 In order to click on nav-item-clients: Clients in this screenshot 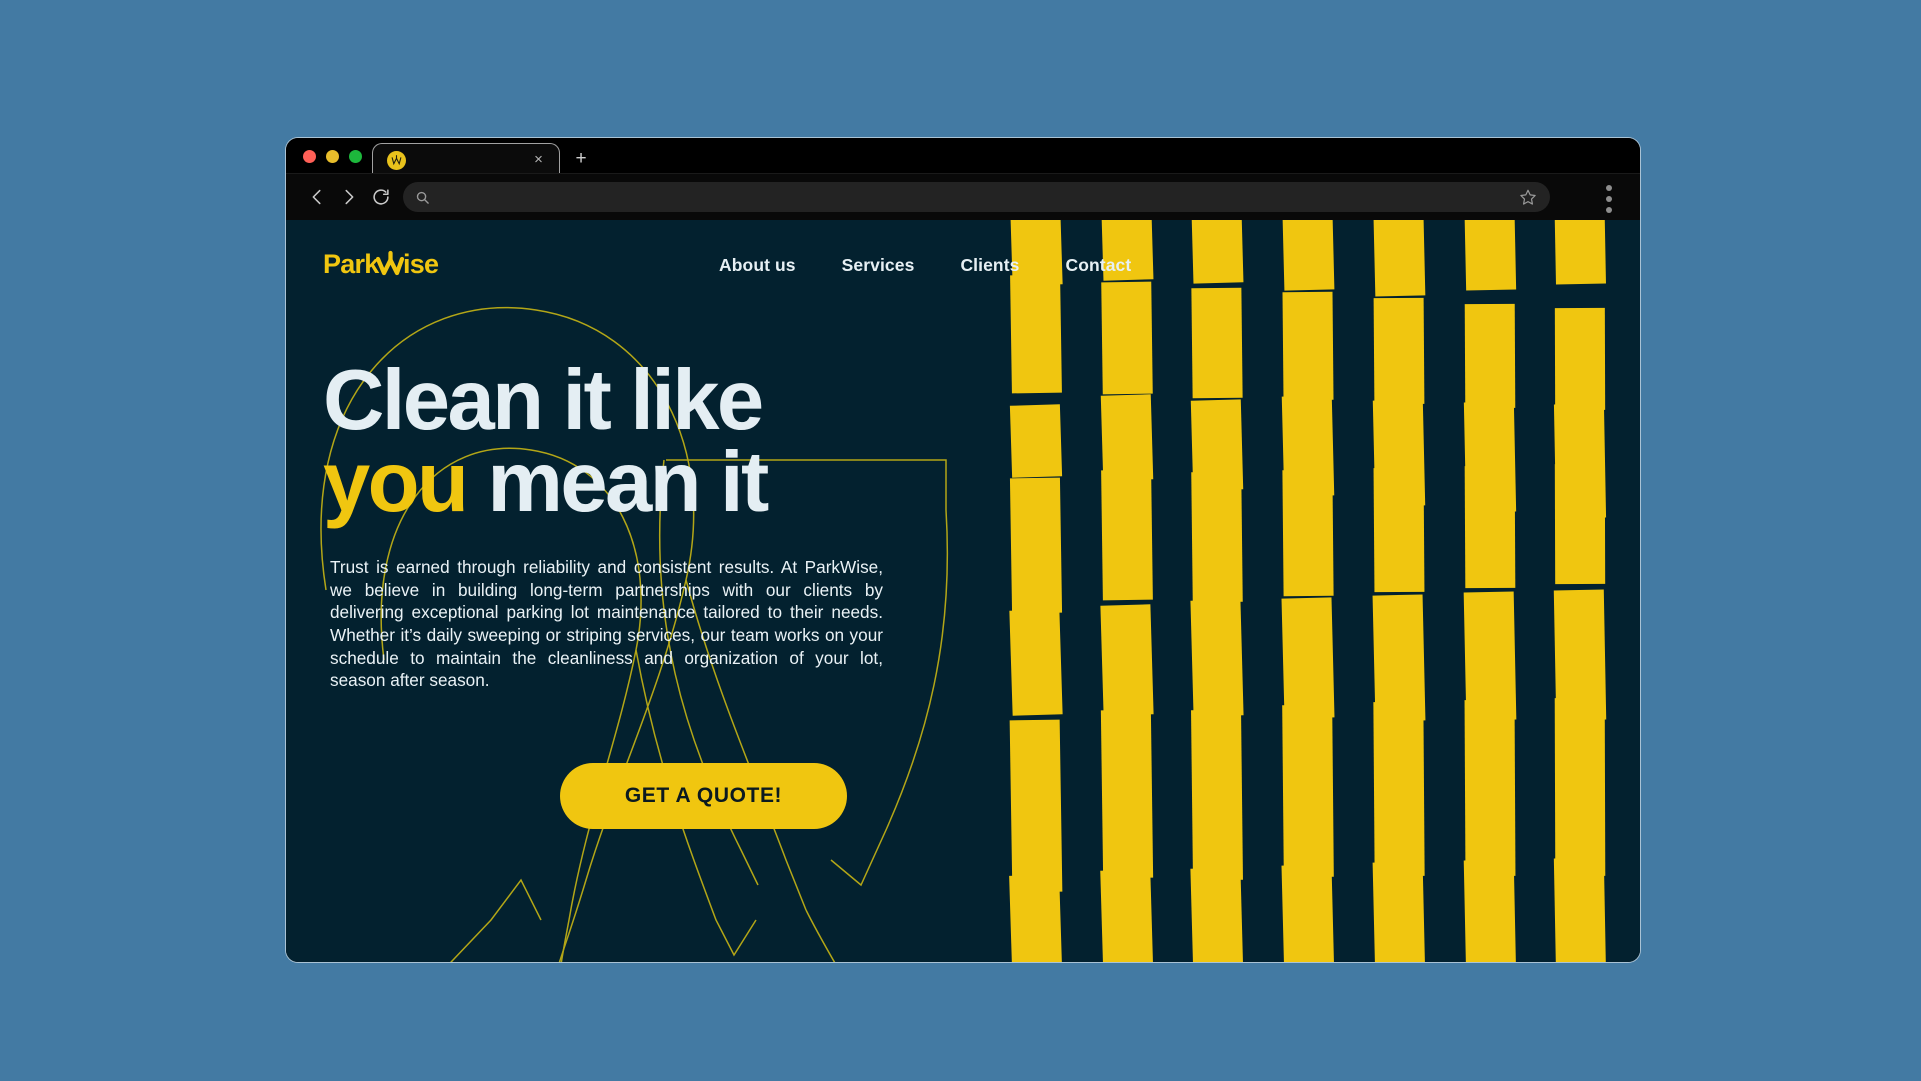, I will do `click(989, 265)`.